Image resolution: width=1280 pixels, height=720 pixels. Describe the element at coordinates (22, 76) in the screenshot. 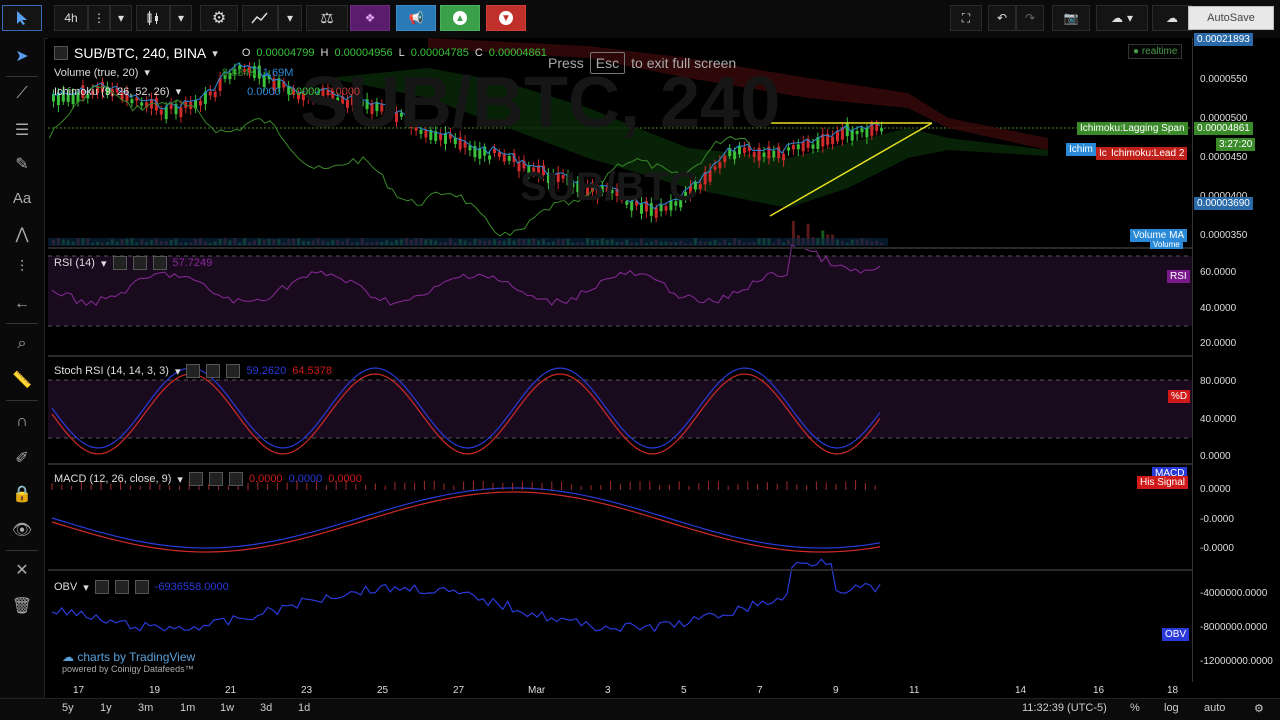

I see `divider` at that location.